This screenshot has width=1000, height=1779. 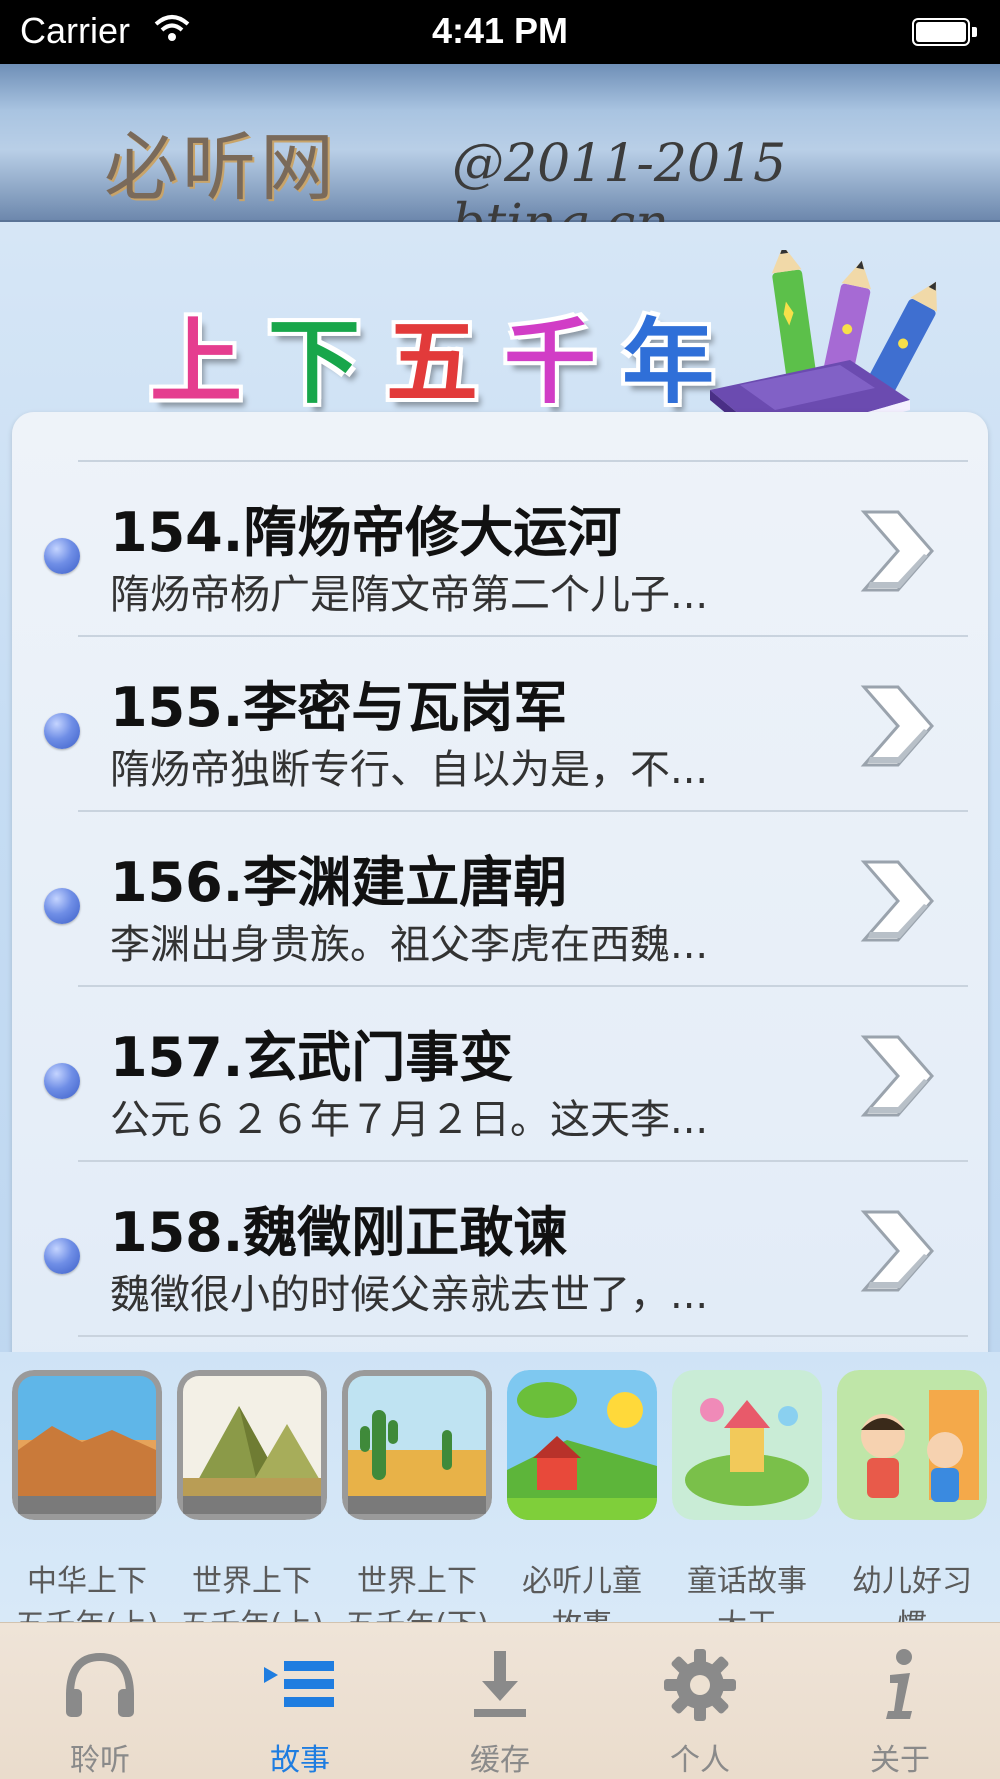 I want to click on story-title: 154.隋炀帝修大运河, so click(x=366, y=532).